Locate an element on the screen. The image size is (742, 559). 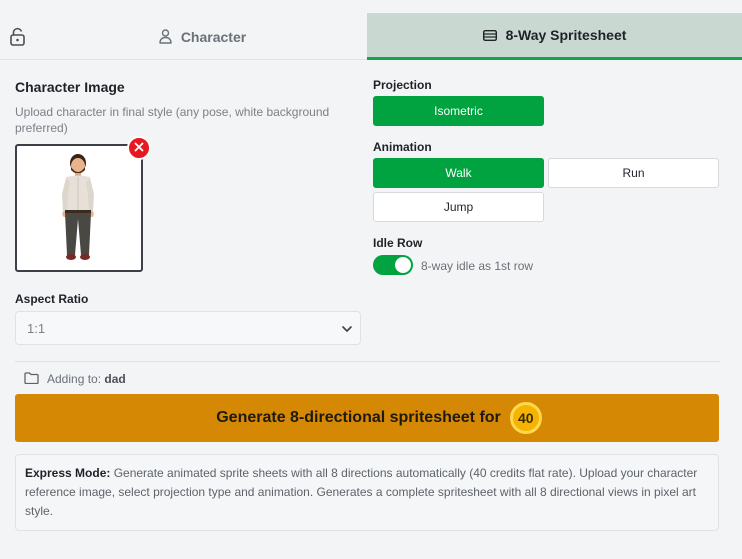
character-figure is located at coordinates (78, 207).